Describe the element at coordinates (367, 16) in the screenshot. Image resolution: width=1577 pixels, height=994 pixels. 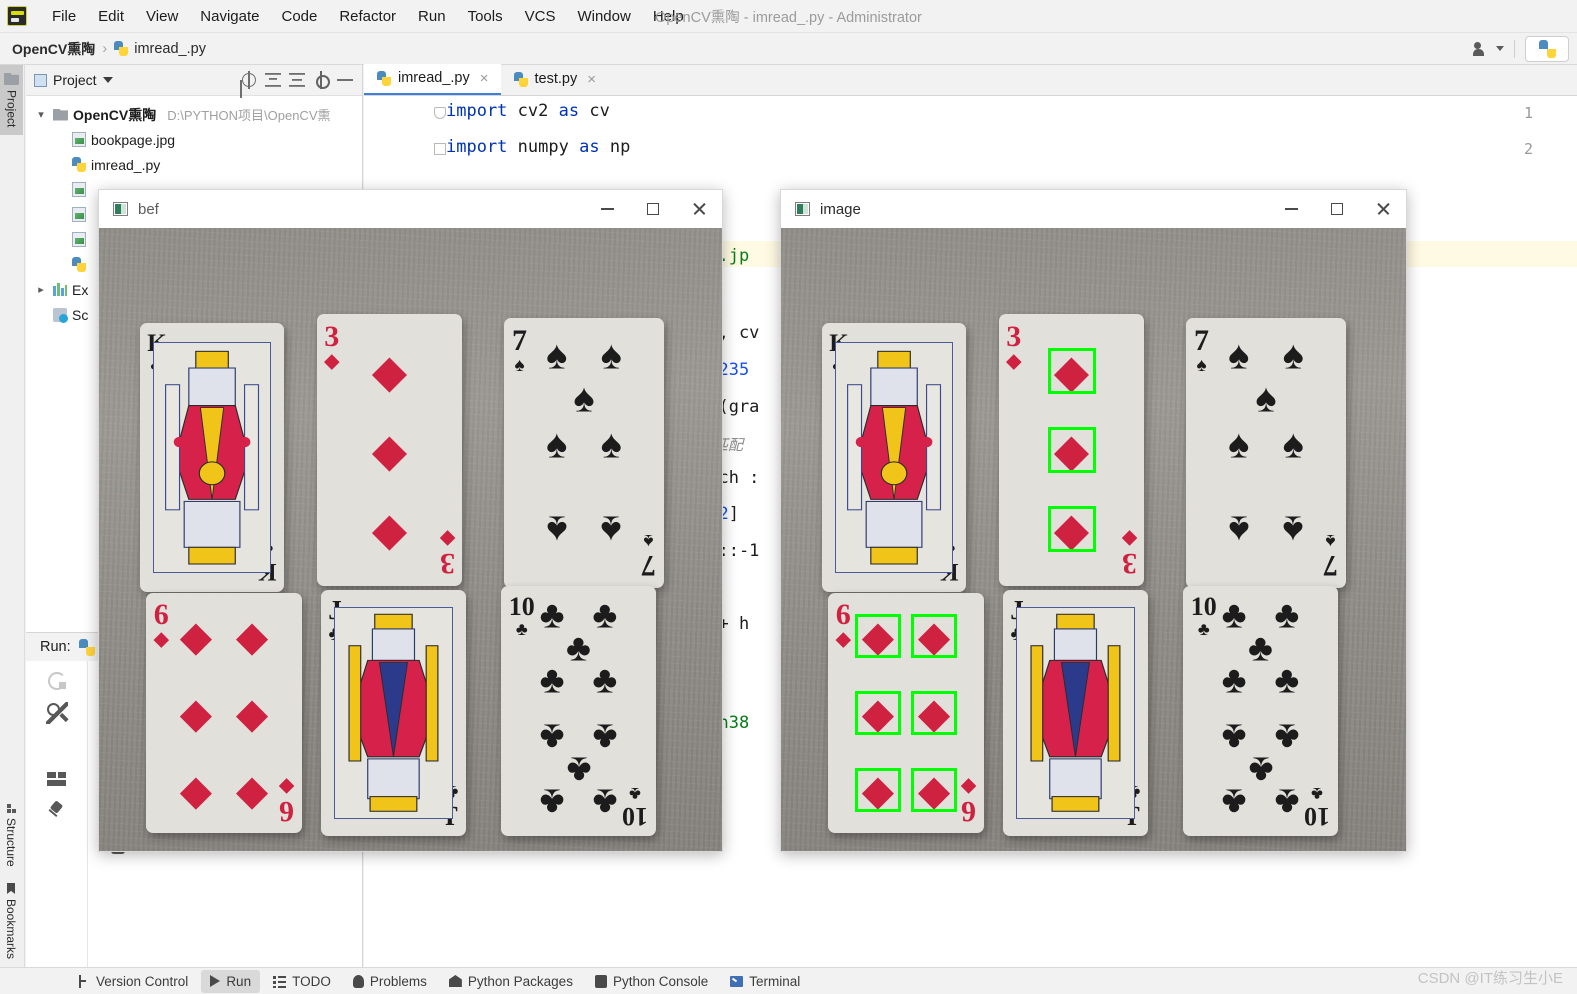
I see `menu-item-refactor: Refactor` at that location.